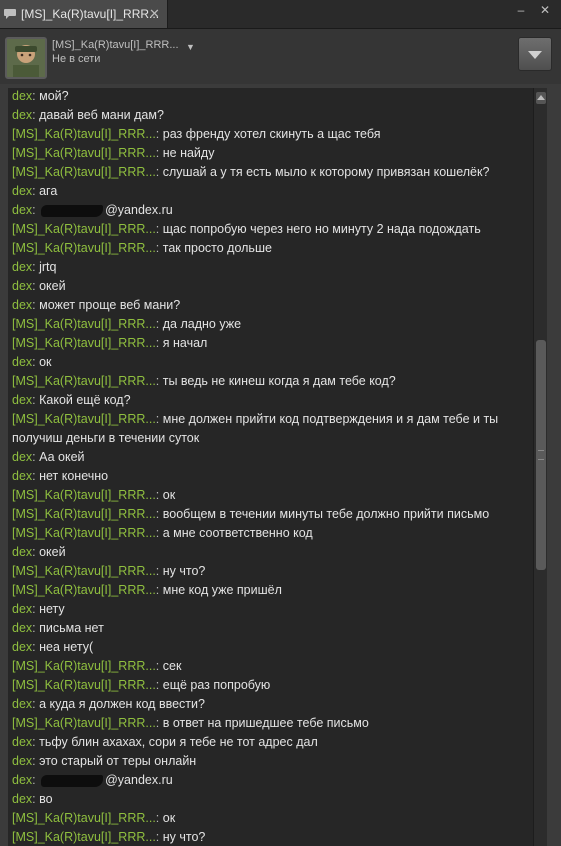  What do you see at coordinates (52, 609) in the screenshot?
I see `message-text: нету` at bounding box center [52, 609].